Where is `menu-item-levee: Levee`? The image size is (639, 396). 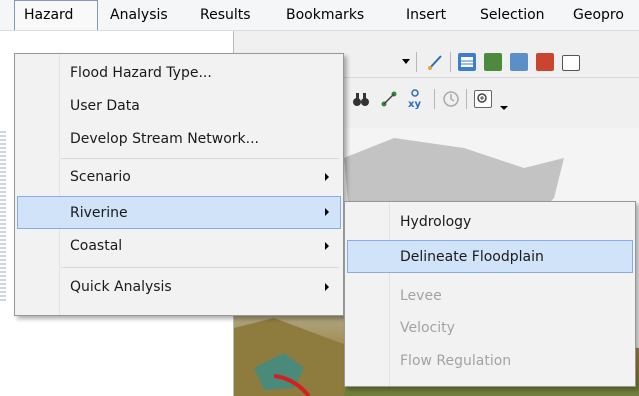
menu-item-levee: Levee is located at coordinates (490, 296).